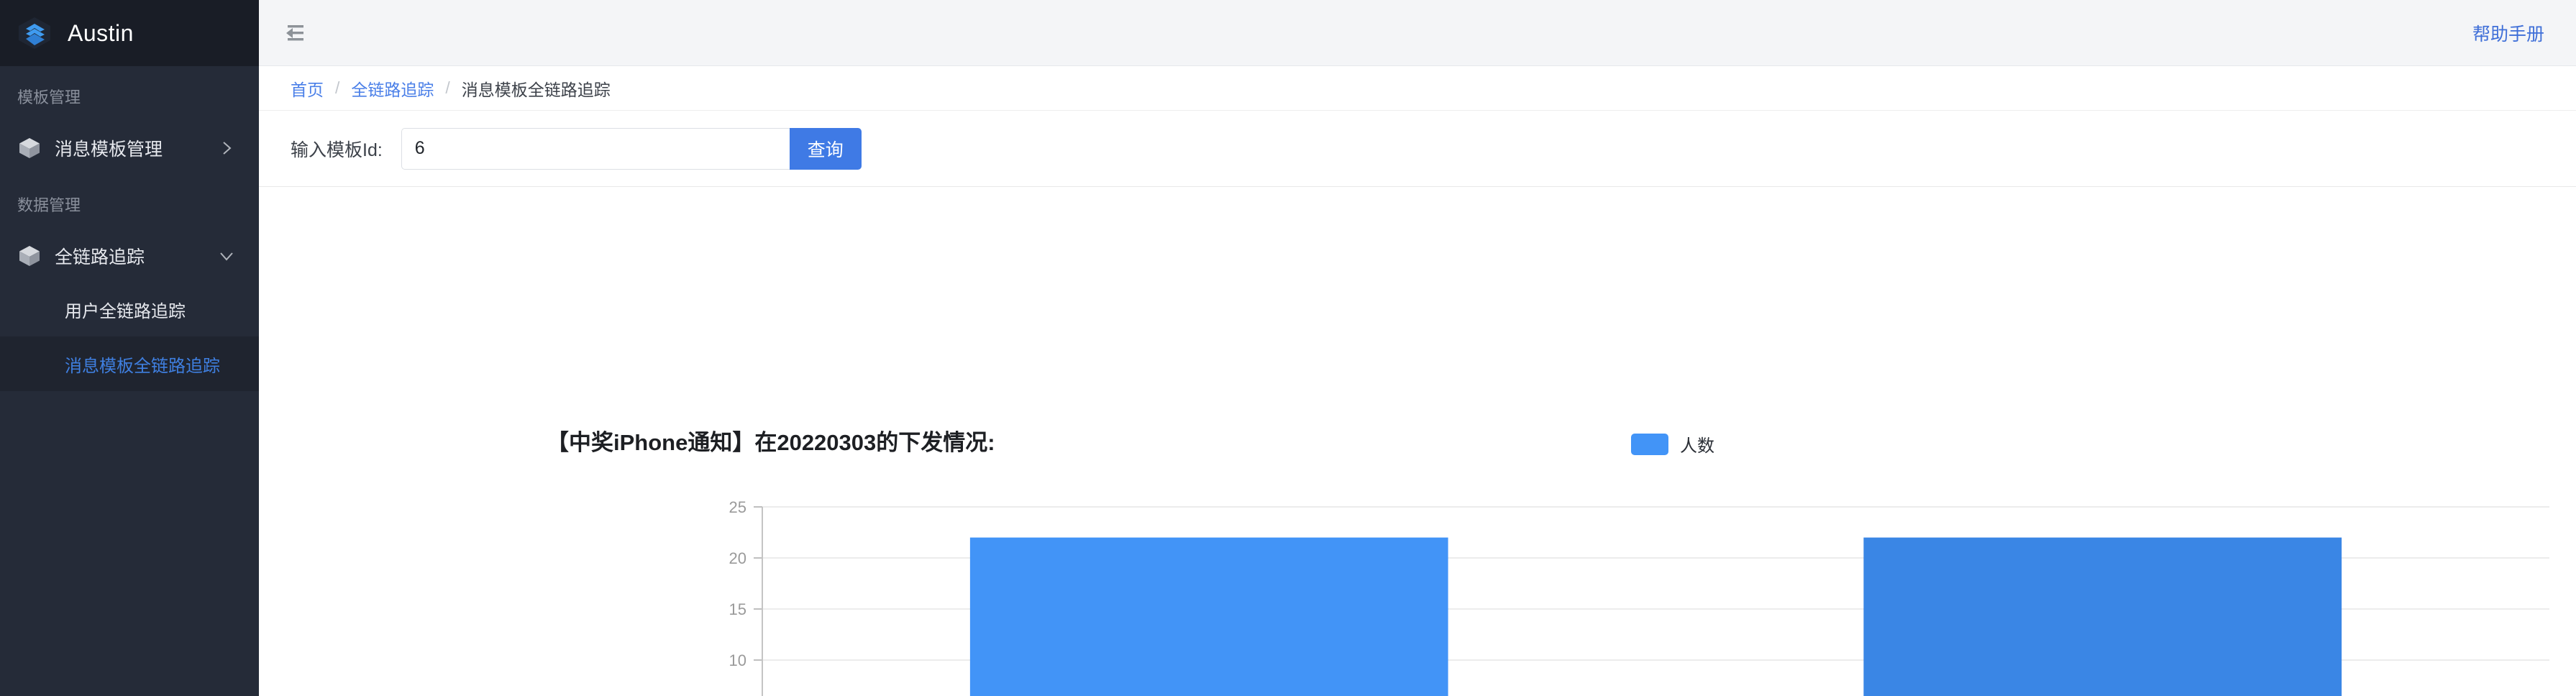 This screenshot has width=2576, height=696. What do you see at coordinates (1417, 33) in the screenshot?
I see `top-bar: 帮助手册` at bounding box center [1417, 33].